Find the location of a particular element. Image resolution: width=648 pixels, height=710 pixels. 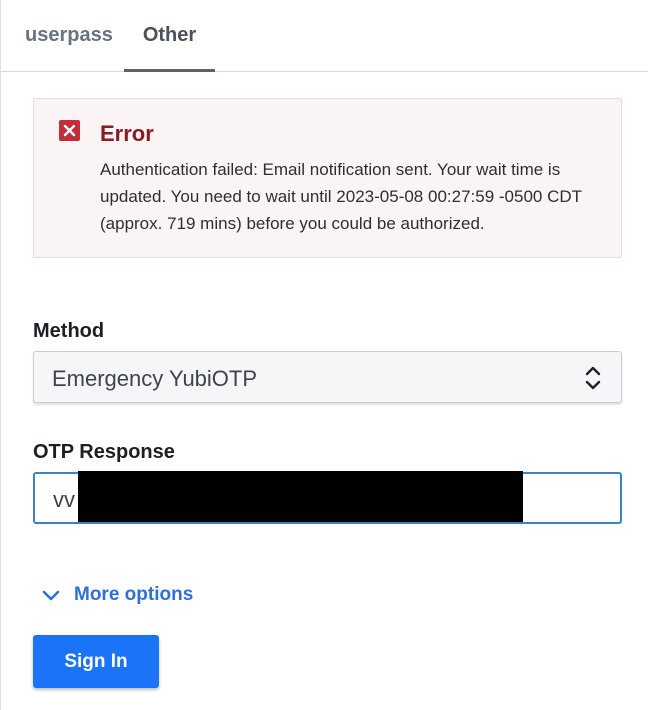

method-selected-value: Emergency YubiOTP is located at coordinates (155, 378).